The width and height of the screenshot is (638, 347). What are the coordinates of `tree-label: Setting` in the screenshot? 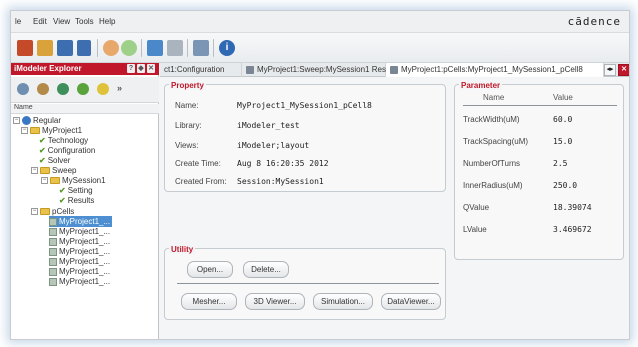 It's located at (80, 190).